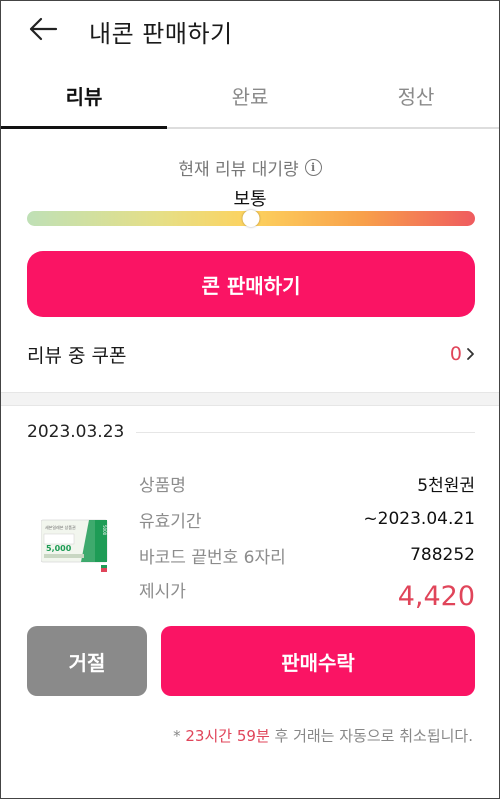  Describe the element at coordinates (250, 32) in the screenshot. I see `header: 내콘 판매하기` at that location.